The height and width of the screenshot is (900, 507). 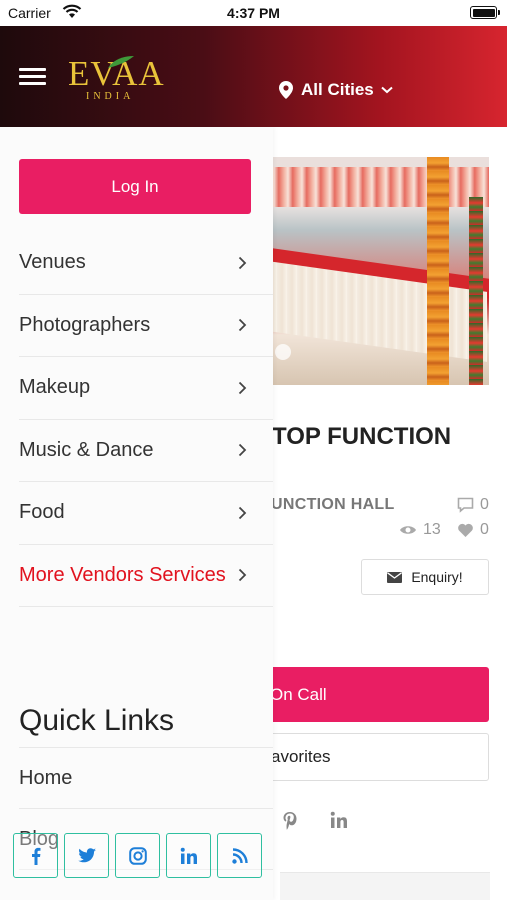 I want to click on call-button-label: On Call, so click(x=298, y=694).